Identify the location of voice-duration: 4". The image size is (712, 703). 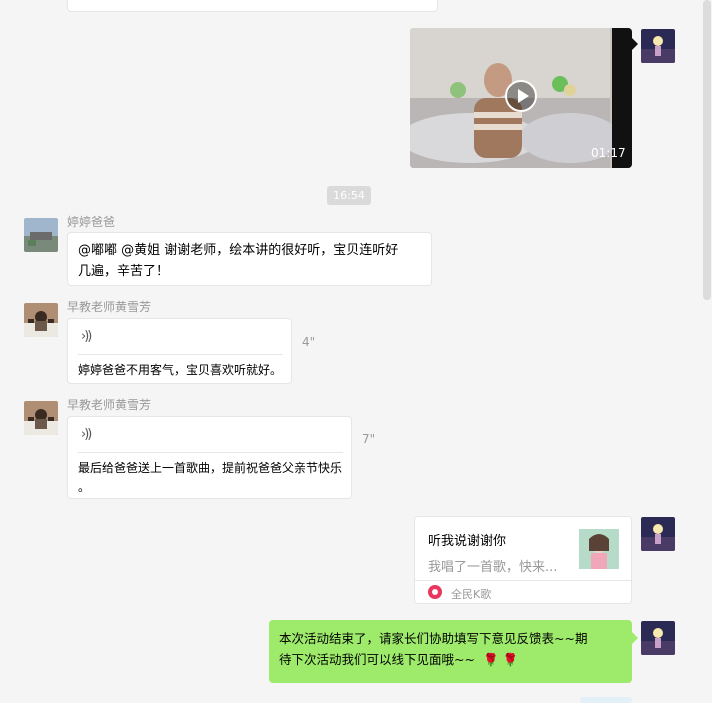
(309, 342).